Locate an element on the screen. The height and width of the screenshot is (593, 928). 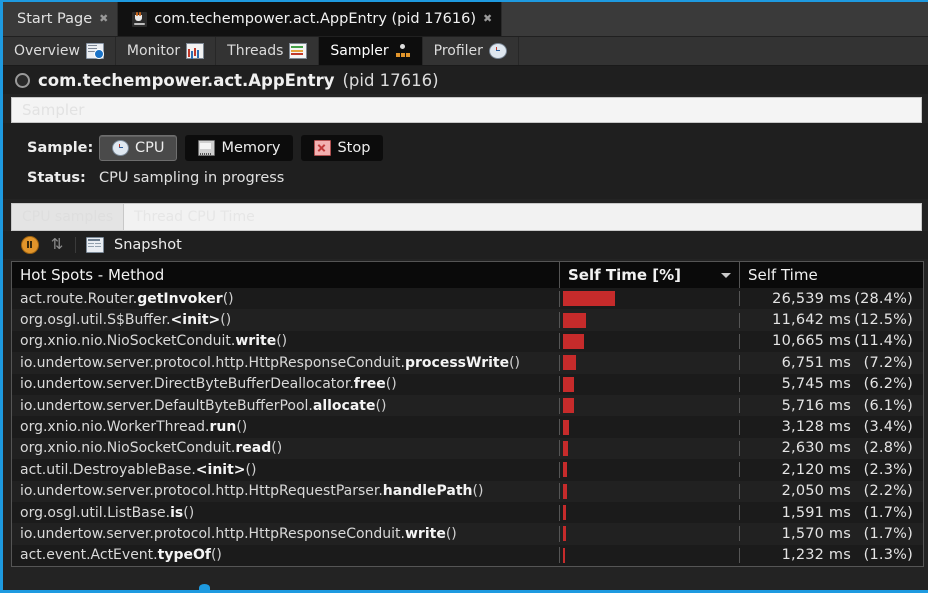
column-header-self-time: Self Time is located at coordinates (831, 275).